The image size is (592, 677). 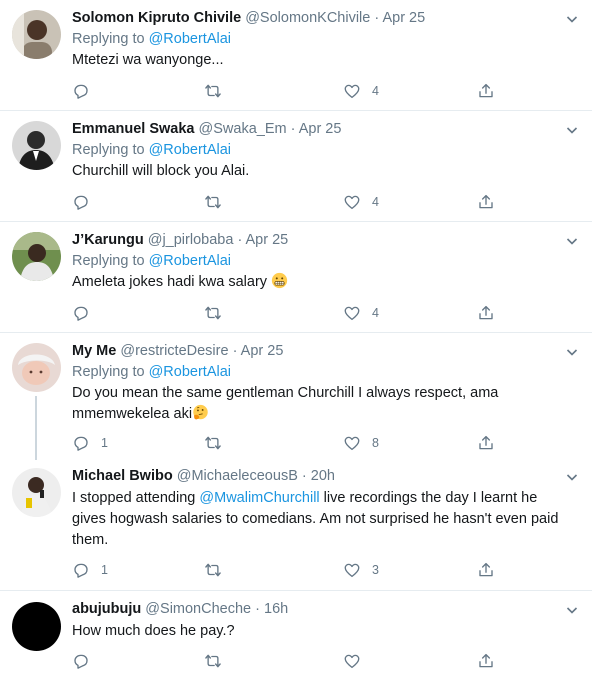 What do you see at coordinates (172, 282) in the screenshot?
I see `tweet-text-line: Ameleta jokes hadi kwa salary` at bounding box center [172, 282].